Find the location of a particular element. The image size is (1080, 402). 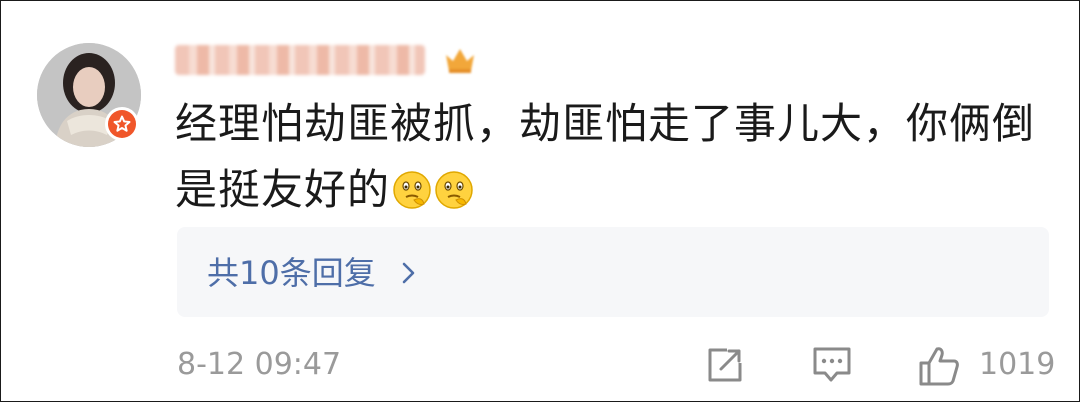

blurred-username-text is located at coordinates (300, 60).